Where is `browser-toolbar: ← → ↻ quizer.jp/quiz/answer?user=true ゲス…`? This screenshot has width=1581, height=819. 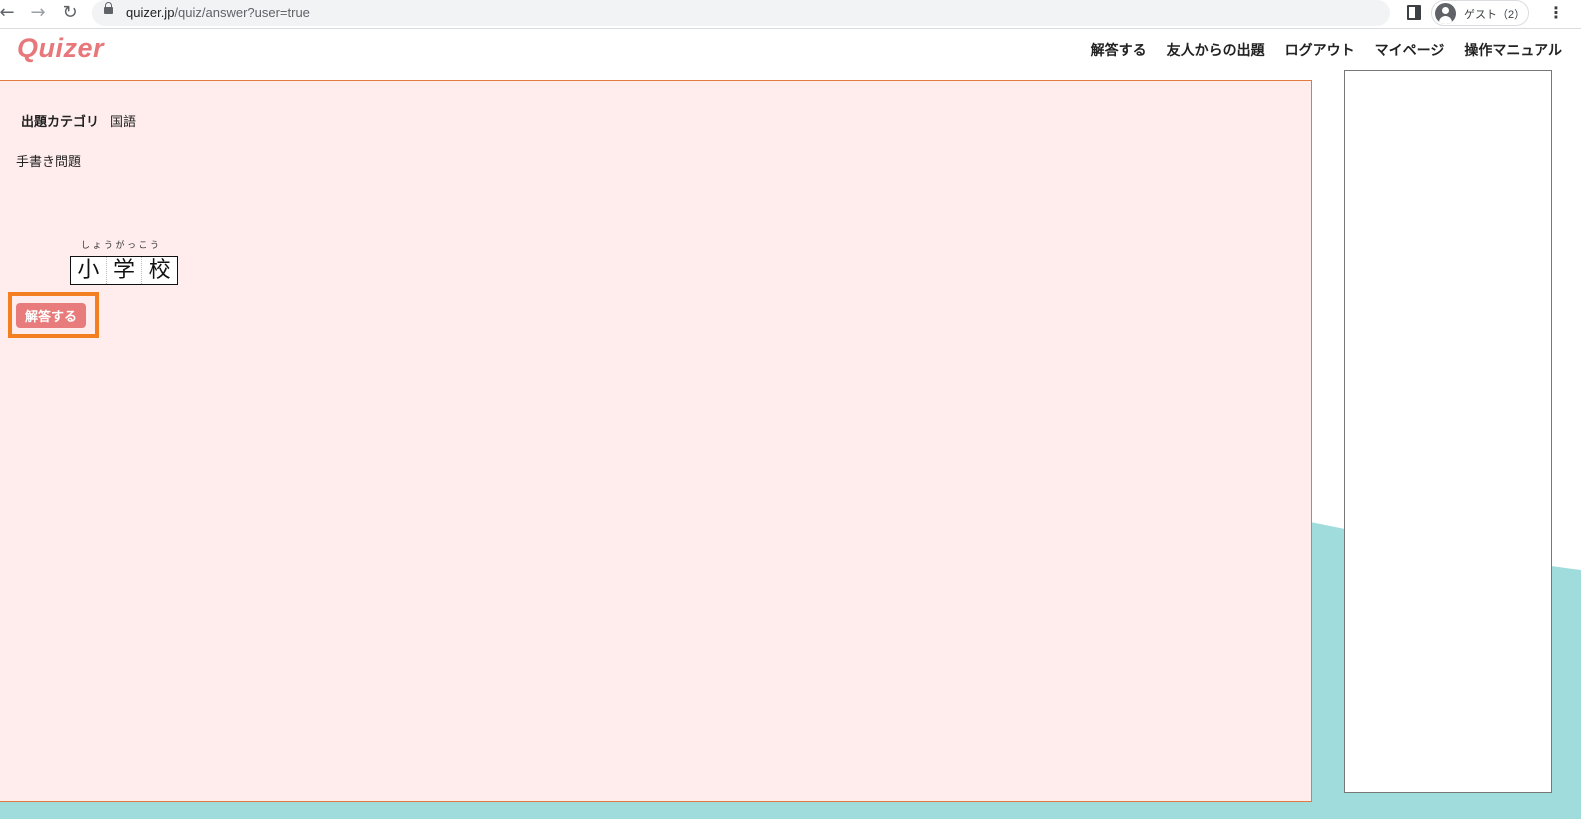
browser-toolbar: ← → ↻ quizer.jp/quiz/answer?user=true ゲス… is located at coordinates (790, 14).